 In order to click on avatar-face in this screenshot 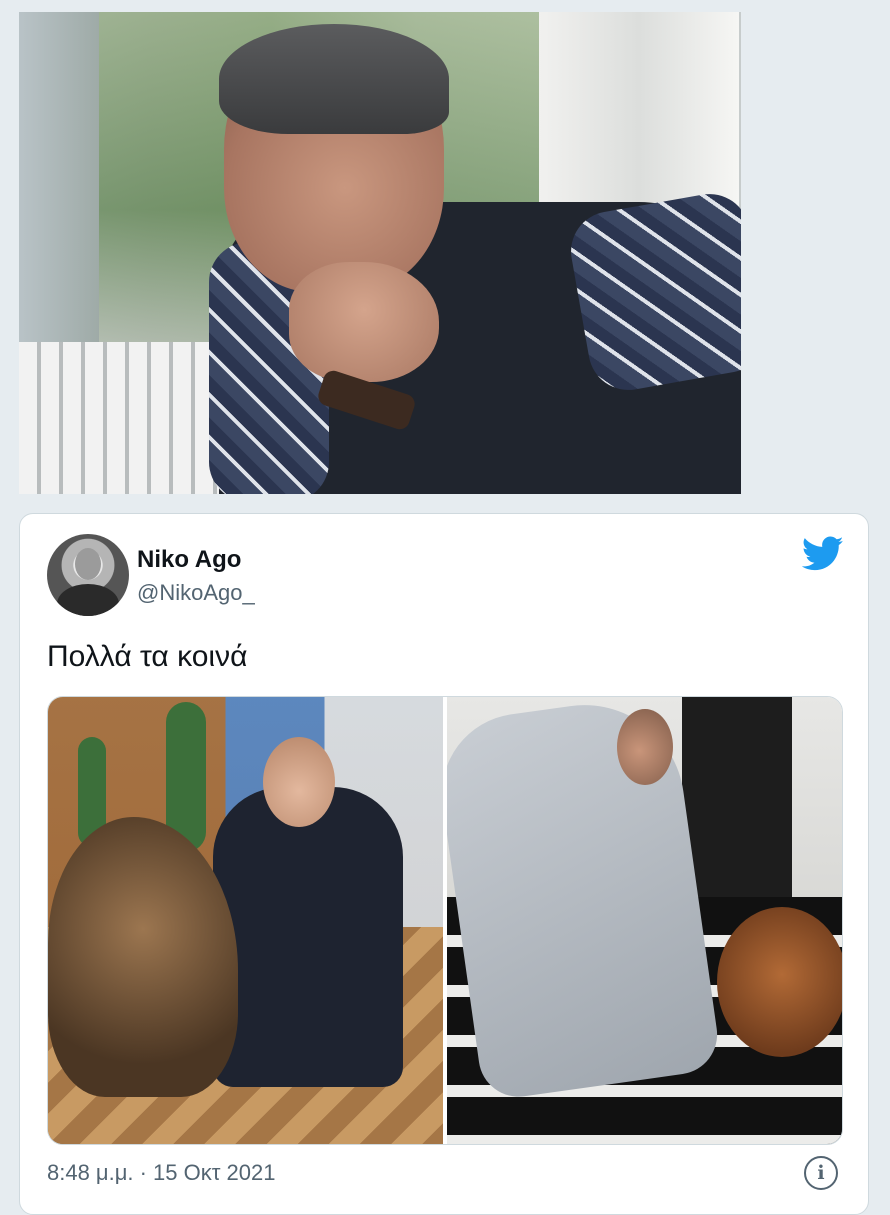, I will do `click(88, 564)`.